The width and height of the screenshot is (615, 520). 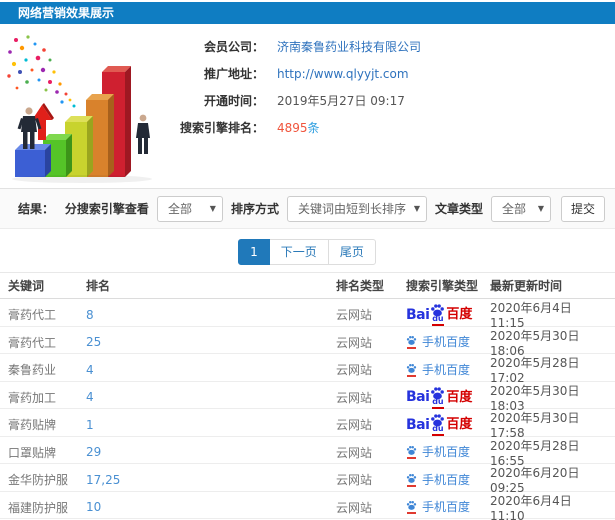 I want to click on rank-link: 1, so click(x=211, y=425).